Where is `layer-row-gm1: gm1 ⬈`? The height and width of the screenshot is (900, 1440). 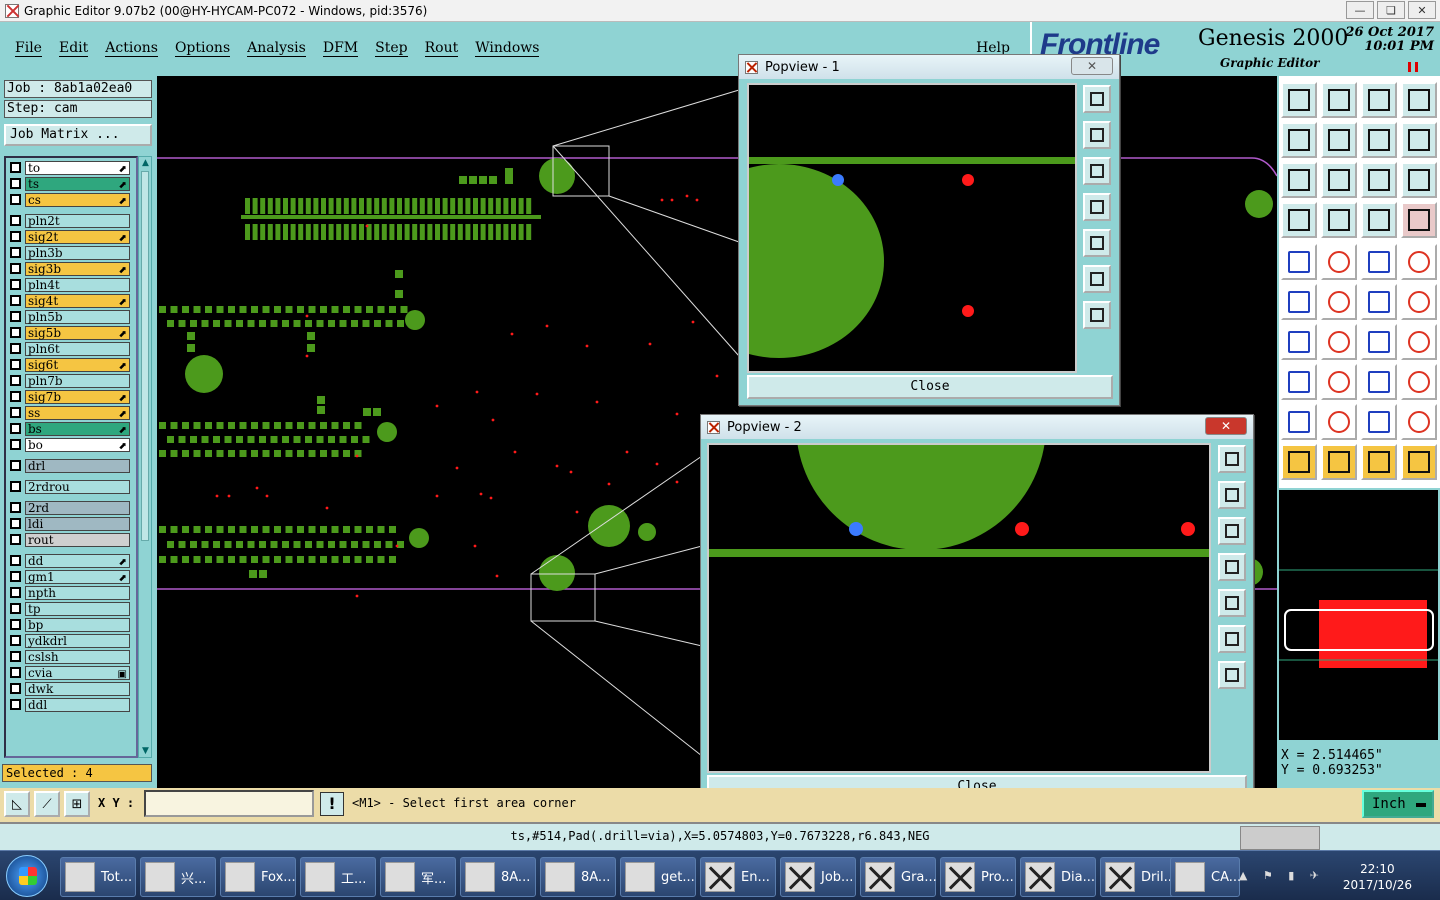
layer-row-gm1: gm1 ⬈ is located at coordinates (69, 576).